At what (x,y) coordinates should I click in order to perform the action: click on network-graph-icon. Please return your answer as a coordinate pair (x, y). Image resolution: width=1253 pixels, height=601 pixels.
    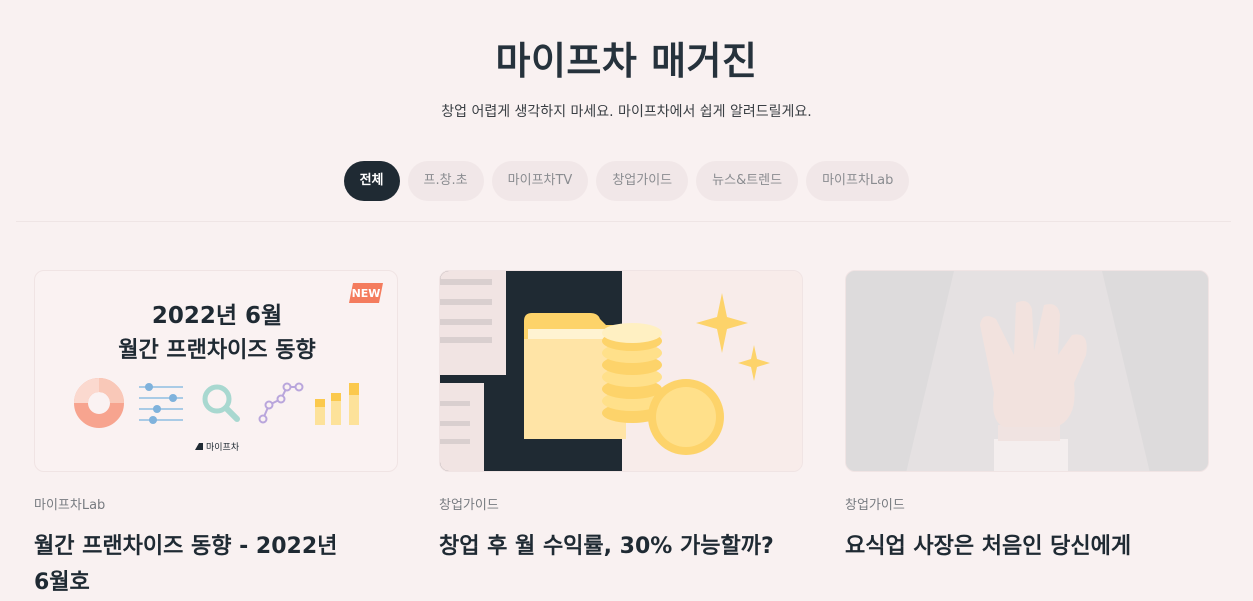
    Looking at the image, I should click on (281, 403).